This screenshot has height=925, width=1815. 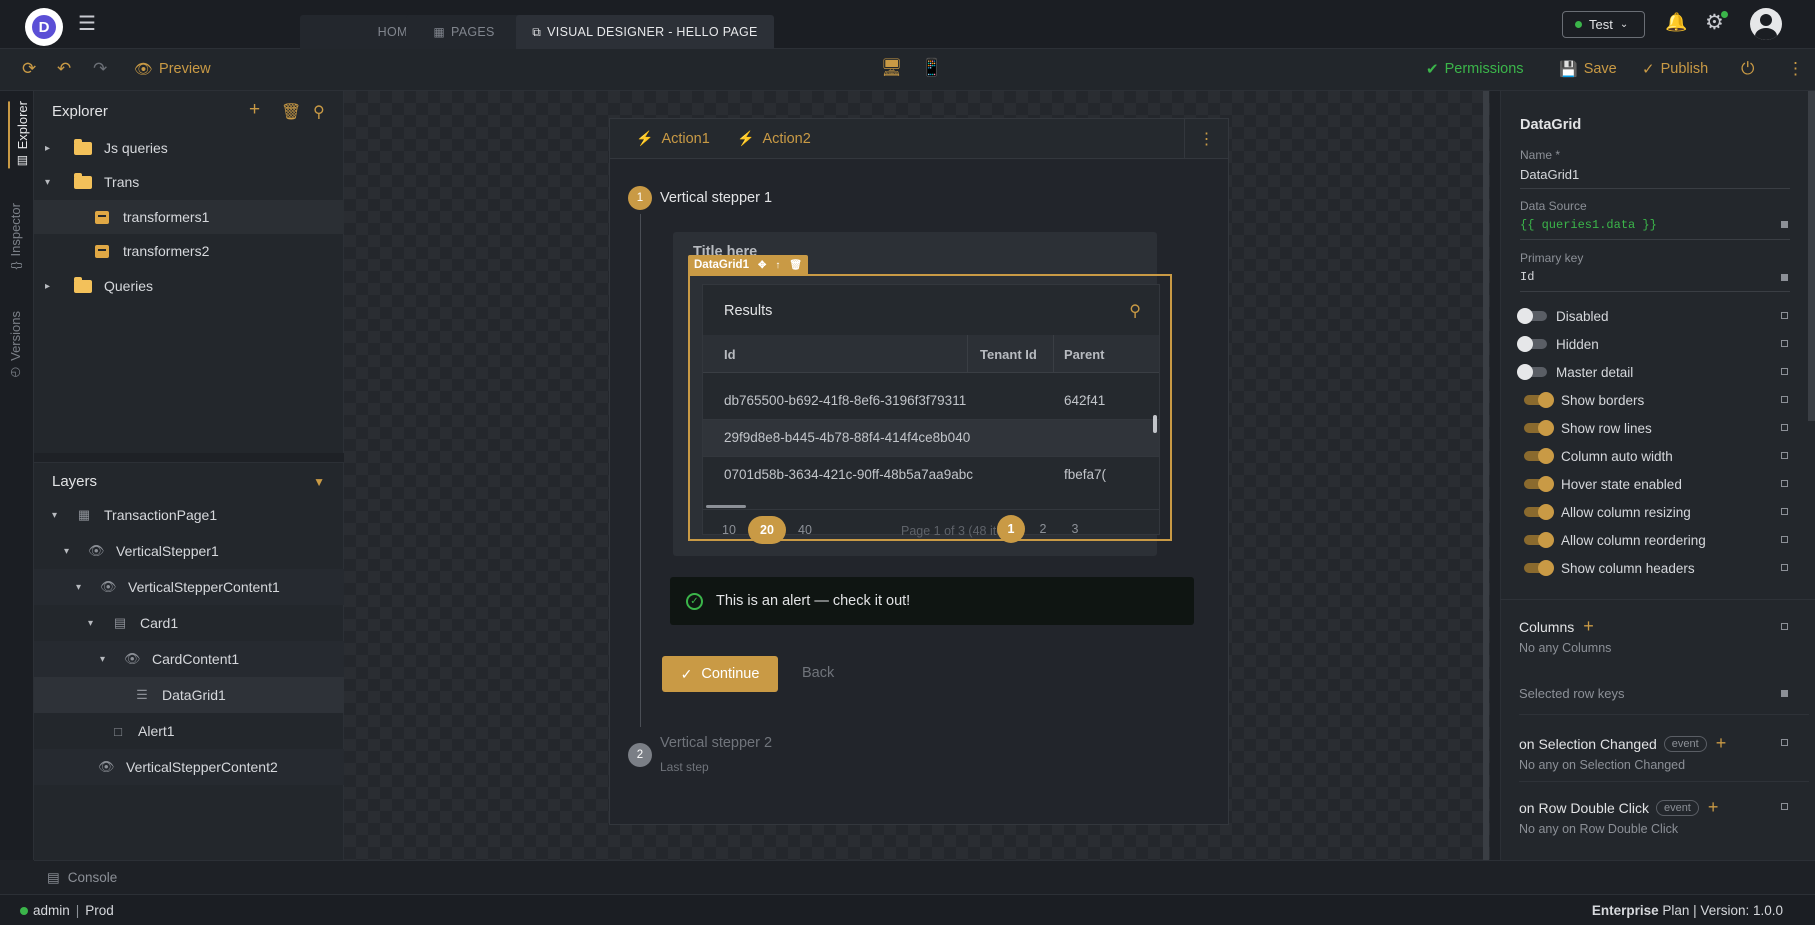 What do you see at coordinates (44, 27) in the screenshot?
I see `app-logo: D` at bounding box center [44, 27].